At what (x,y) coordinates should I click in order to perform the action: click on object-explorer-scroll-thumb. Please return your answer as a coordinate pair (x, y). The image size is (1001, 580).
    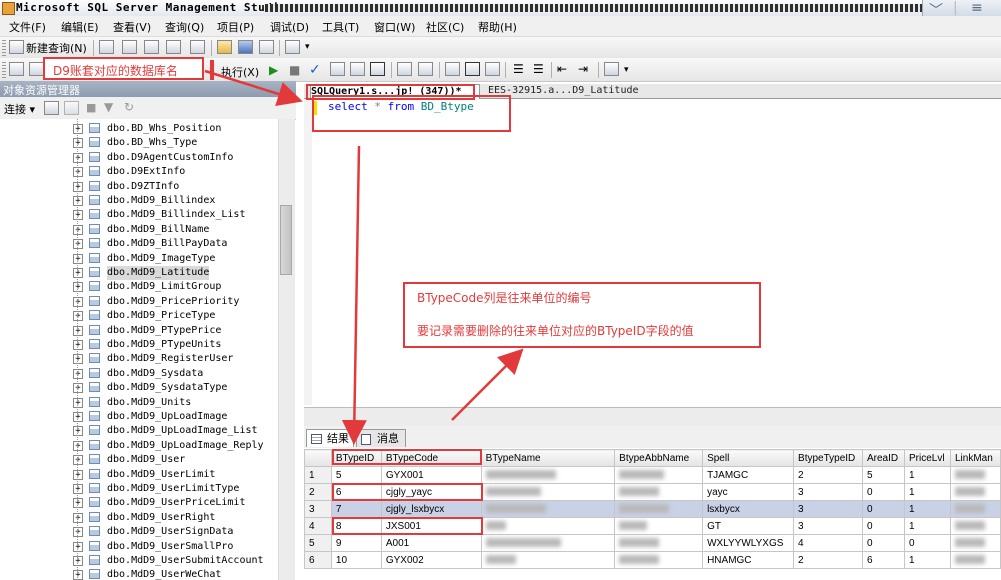
    Looking at the image, I should click on (286, 240).